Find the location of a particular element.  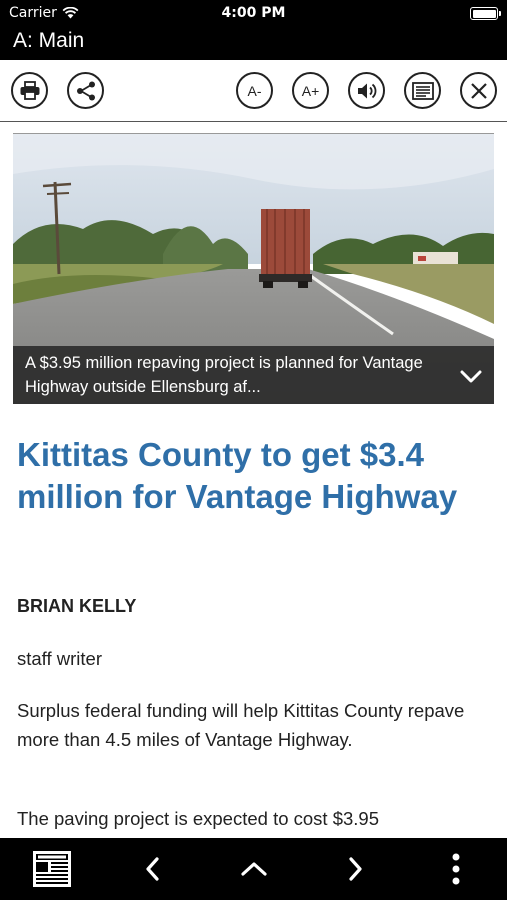

close-icon is located at coordinates (478, 90).